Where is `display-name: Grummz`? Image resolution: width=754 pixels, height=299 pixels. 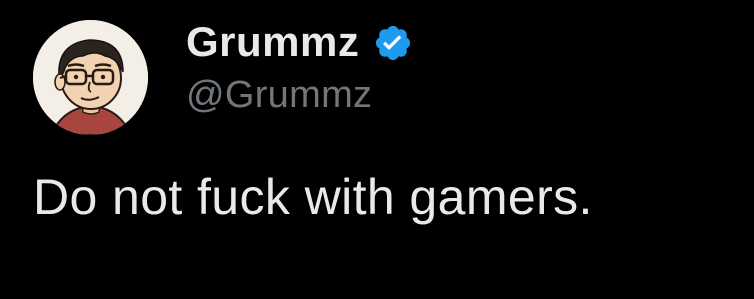
display-name: Grummz is located at coordinates (272, 42).